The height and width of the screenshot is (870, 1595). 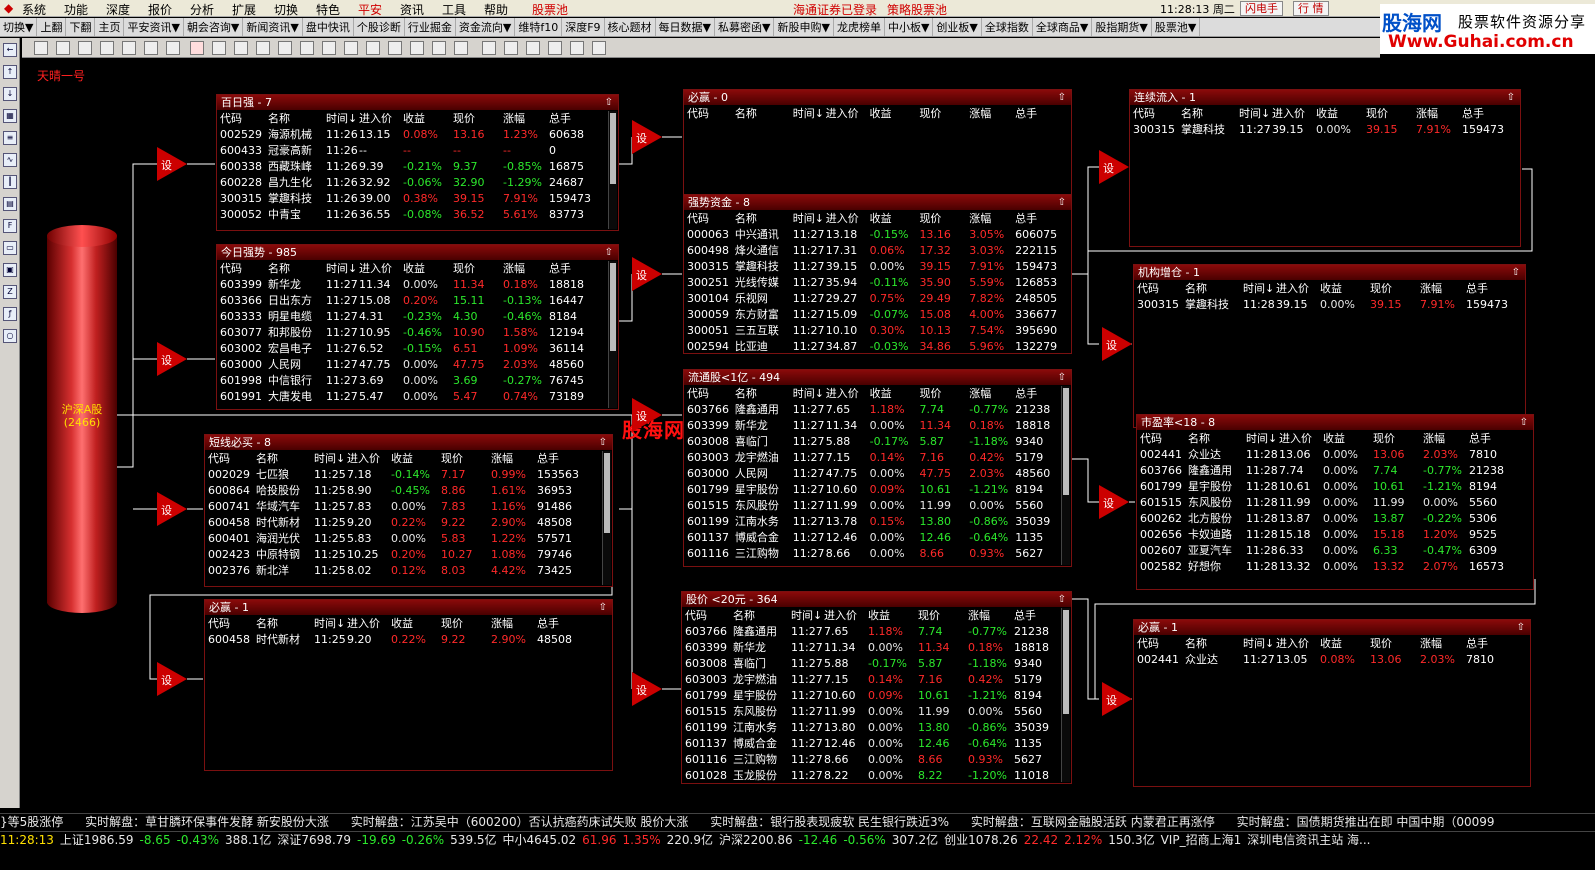 I want to click on nav-item: 盘中快讯, so click(x=328, y=27).